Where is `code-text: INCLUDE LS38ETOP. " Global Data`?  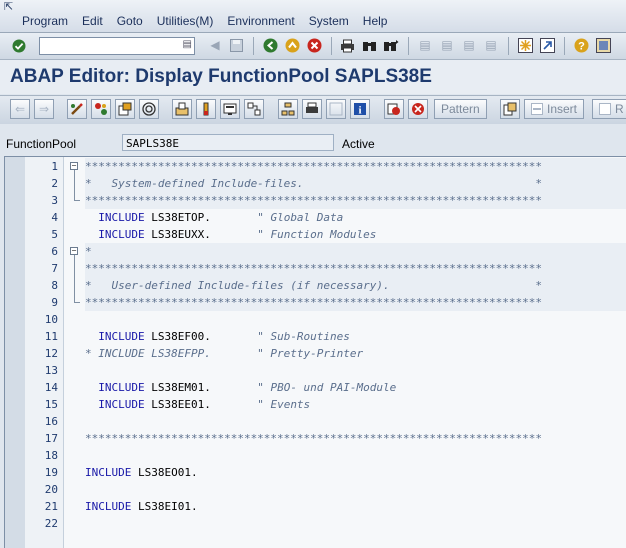
code-text: INCLUDE LS38ETOP. " Global Data is located at coordinates (355, 217).